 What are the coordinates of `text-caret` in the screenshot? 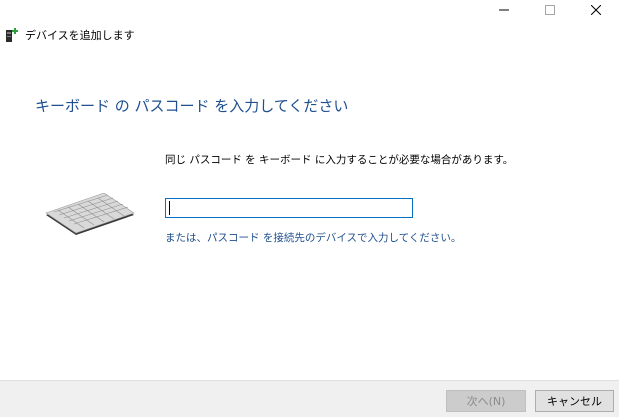 It's located at (169, 208).